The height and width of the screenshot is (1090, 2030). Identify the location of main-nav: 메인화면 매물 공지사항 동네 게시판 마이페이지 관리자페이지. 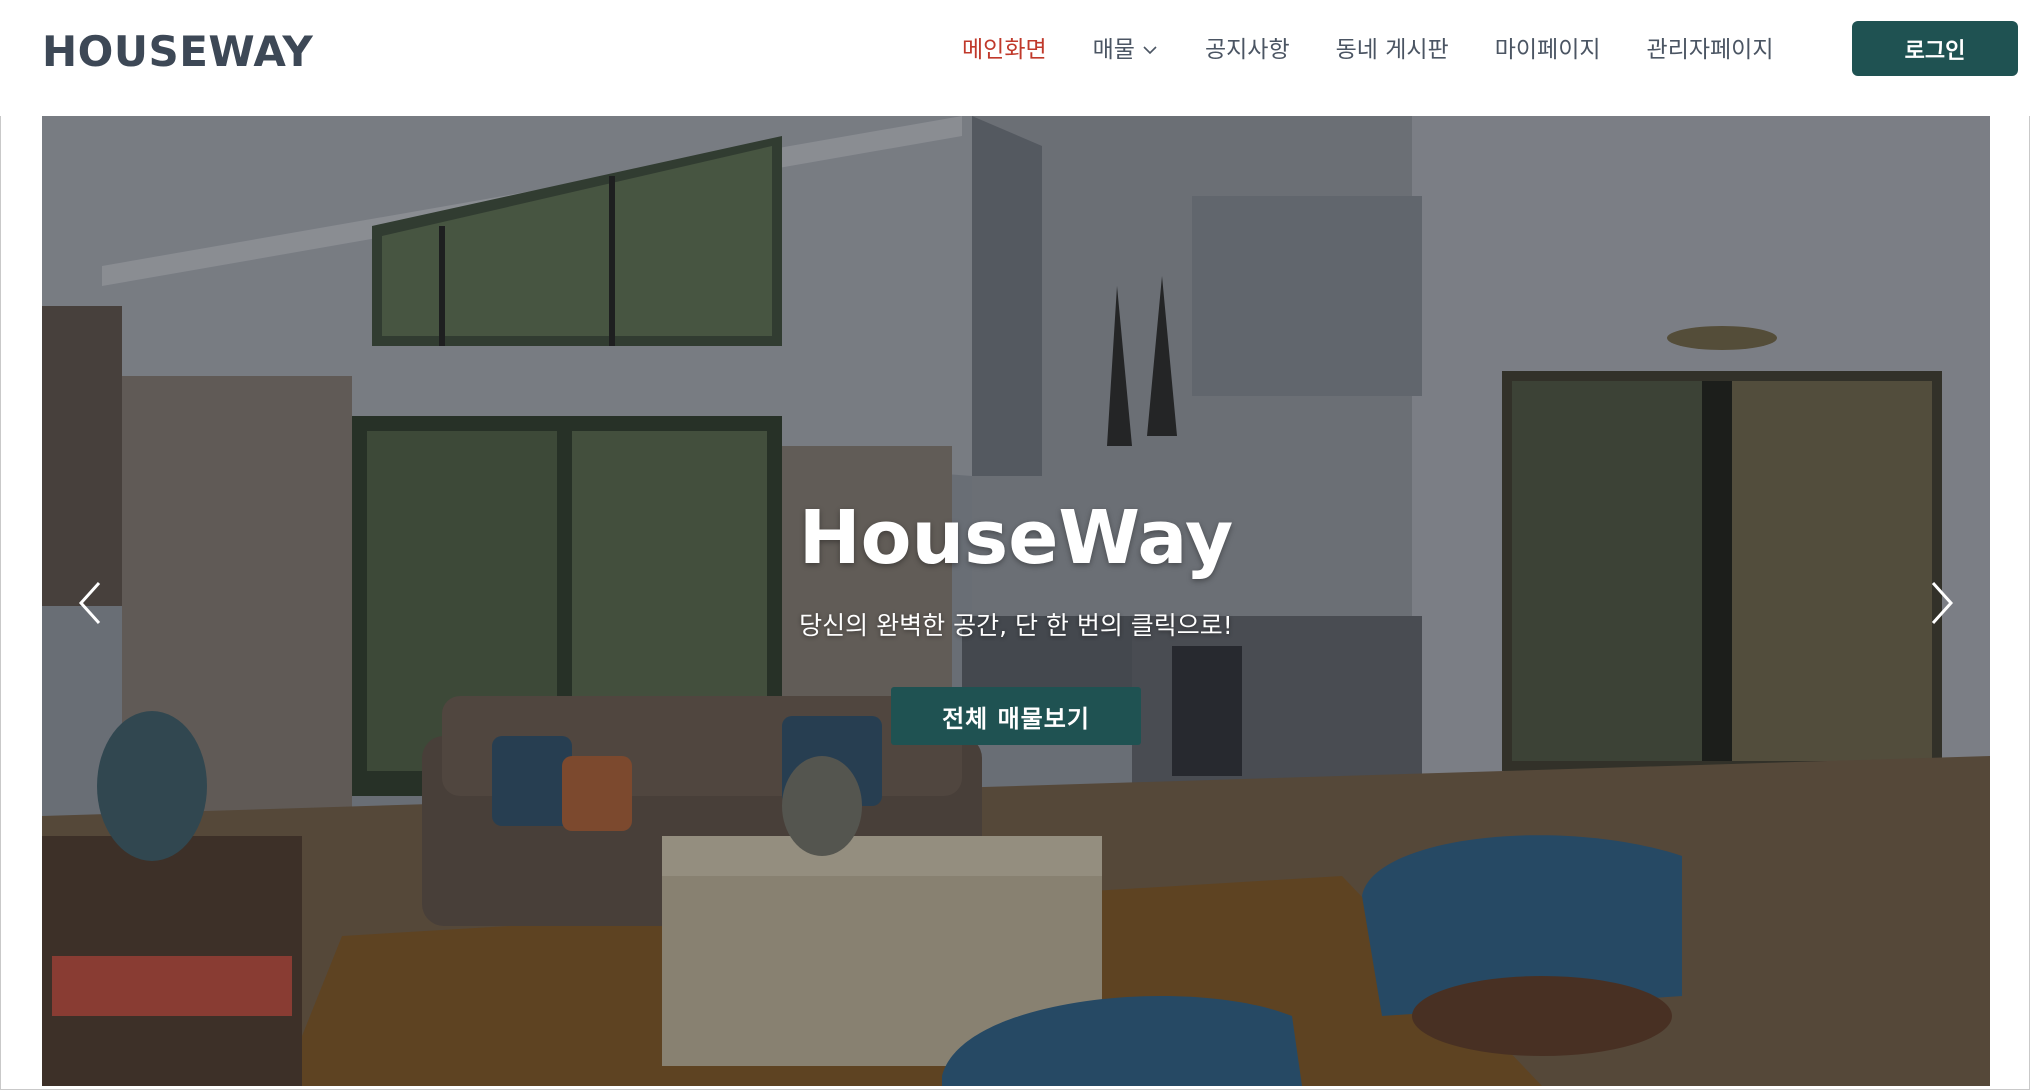
(1368, 50).